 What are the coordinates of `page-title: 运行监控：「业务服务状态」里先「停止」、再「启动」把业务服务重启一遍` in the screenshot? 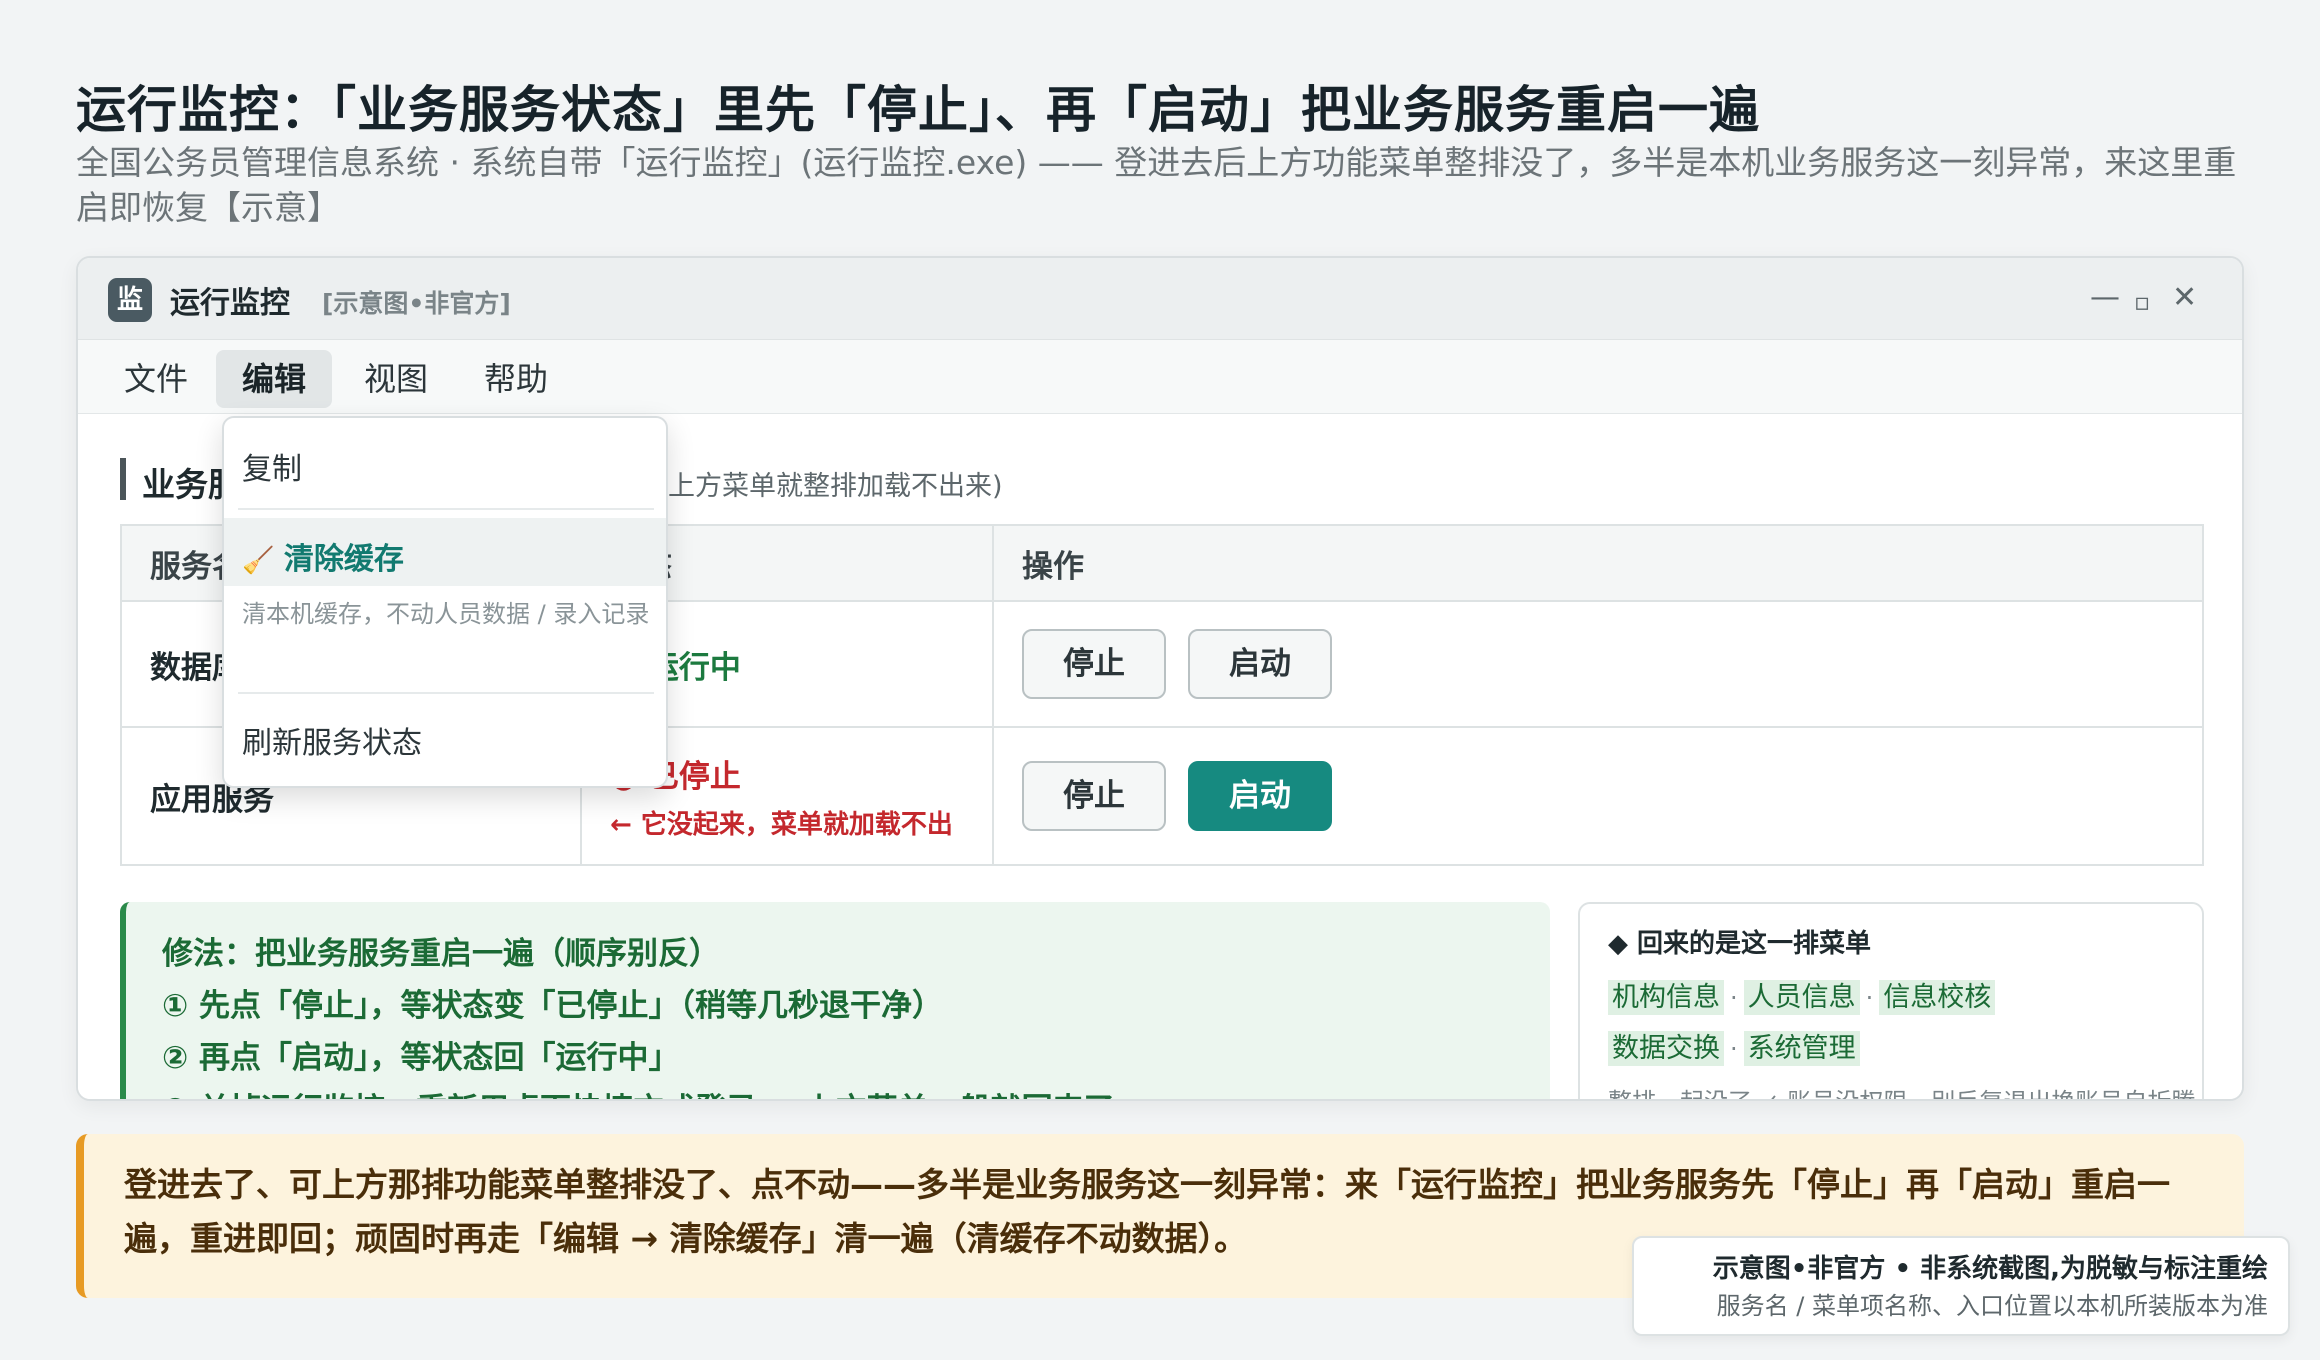 It's located at (918, 110).